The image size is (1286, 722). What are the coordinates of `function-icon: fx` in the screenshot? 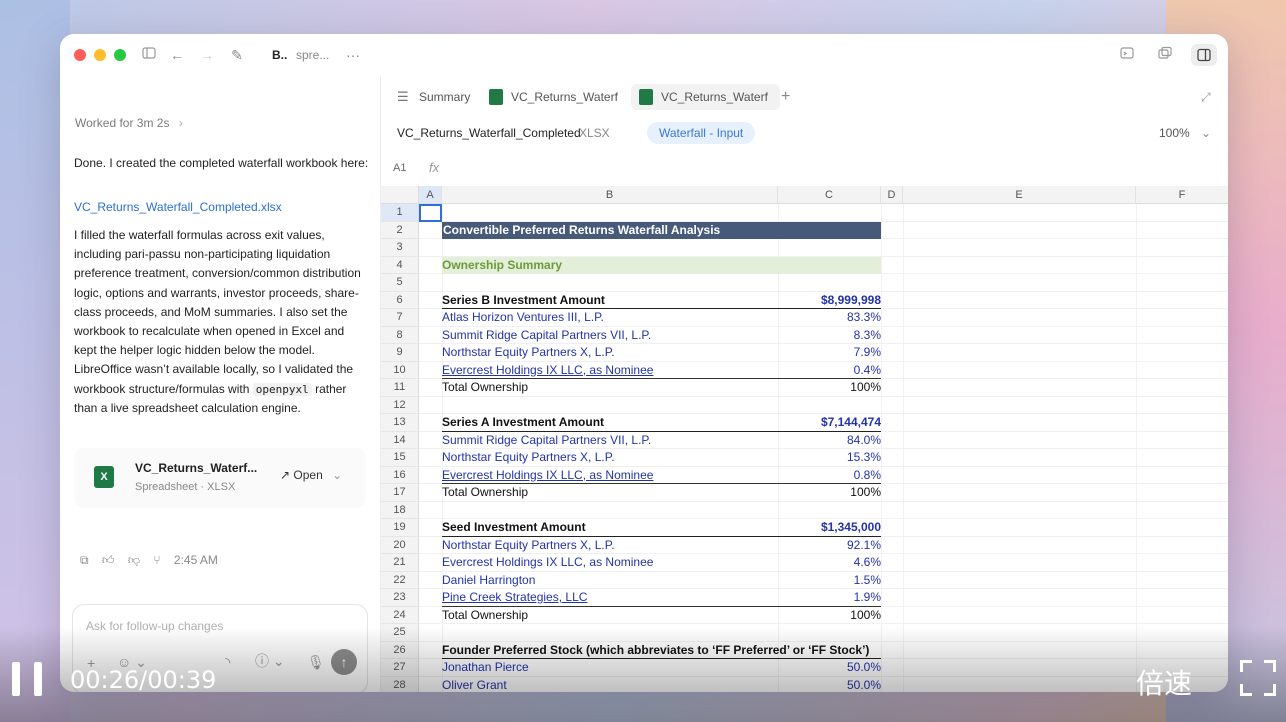 It's located at (434, 167).